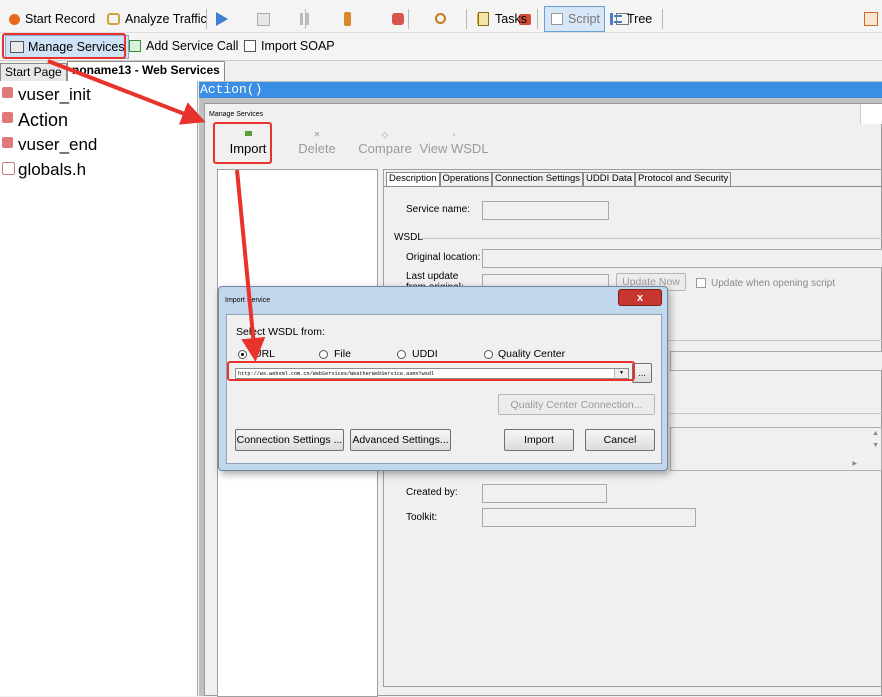 This screenshot has width=882, height=697. Describe the element at coordinates (250, 265) in the screenshot. I see `arrow-to-url-field` at that location.